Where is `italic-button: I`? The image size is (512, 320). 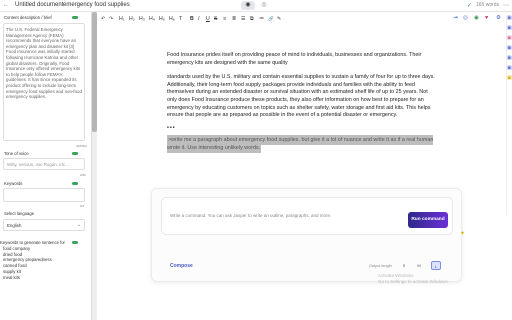 italic-button: I is located at coordinates (198, 19).